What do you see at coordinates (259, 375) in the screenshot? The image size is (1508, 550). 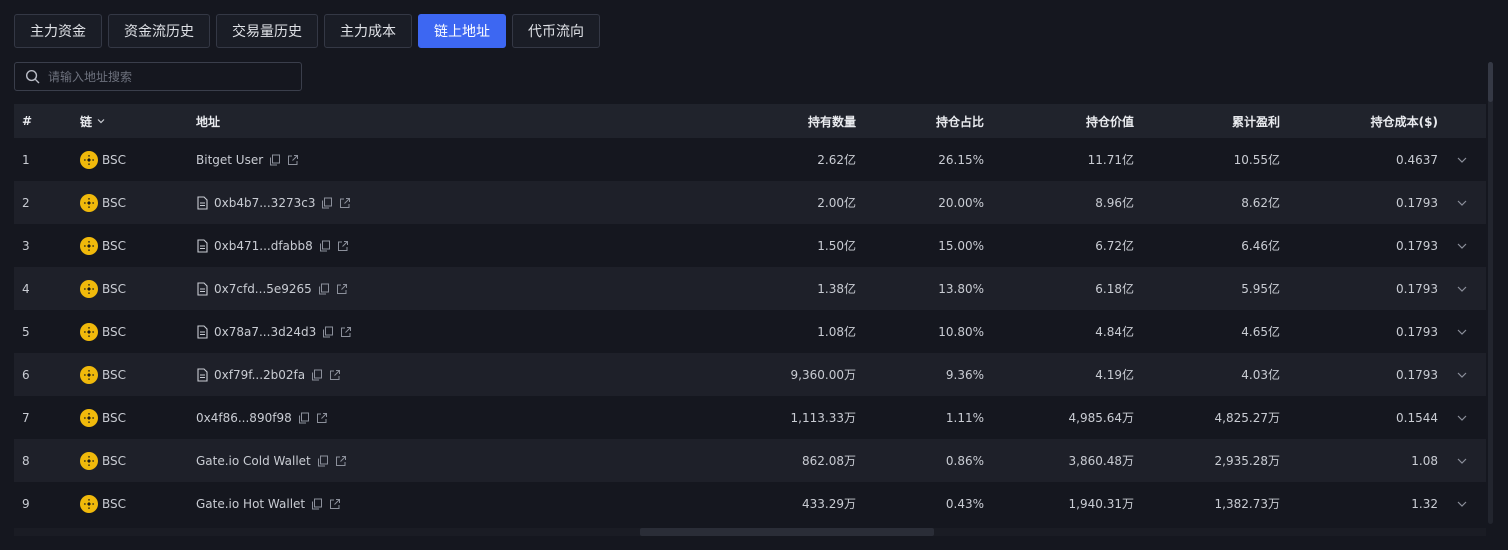 I see `address-text: 0xf79f...2b02fa` at bounding box center [259, 375].